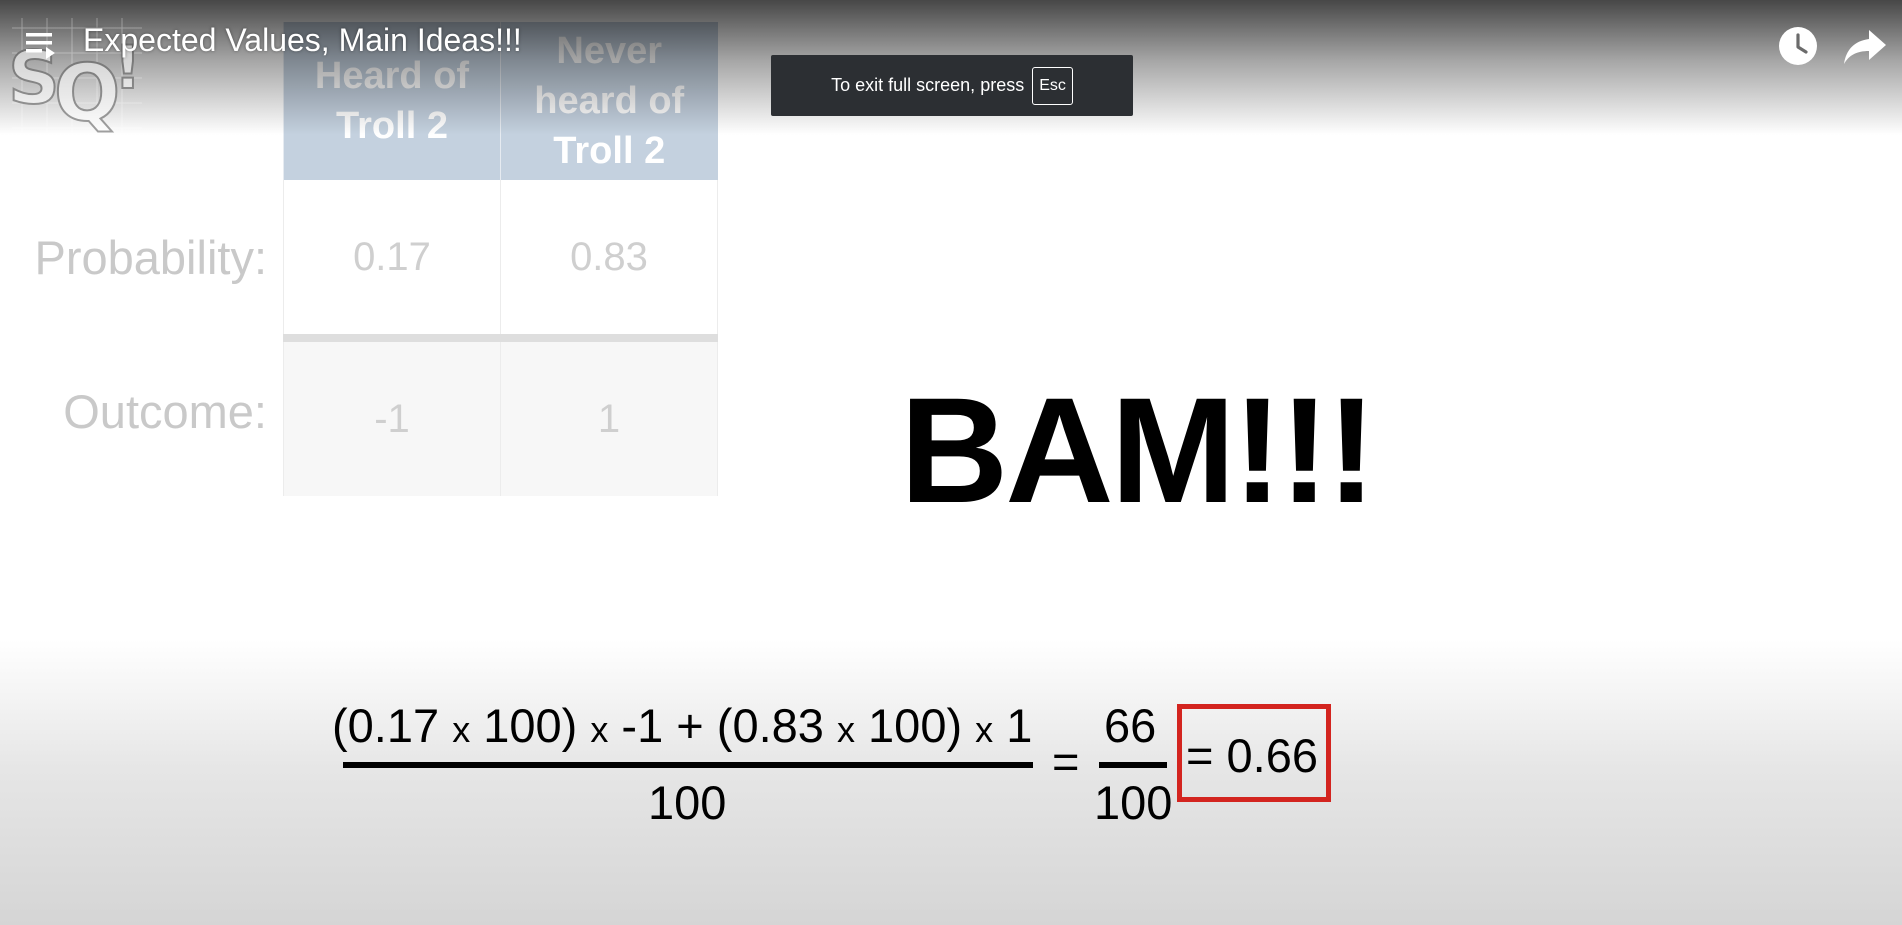  What do you see at coordinates (687, 802) in the screenshot?
I see `formula-denominator: 100` at bounding box center [687, 802].